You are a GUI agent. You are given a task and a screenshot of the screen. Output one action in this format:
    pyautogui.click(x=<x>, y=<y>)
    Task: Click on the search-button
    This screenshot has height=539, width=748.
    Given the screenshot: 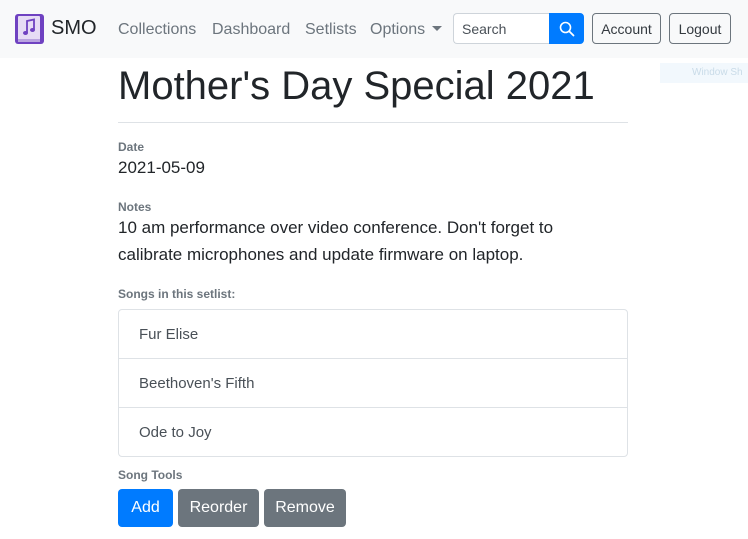 What is the action you would take?
    pyautogui.click(x=566, y=28)
    